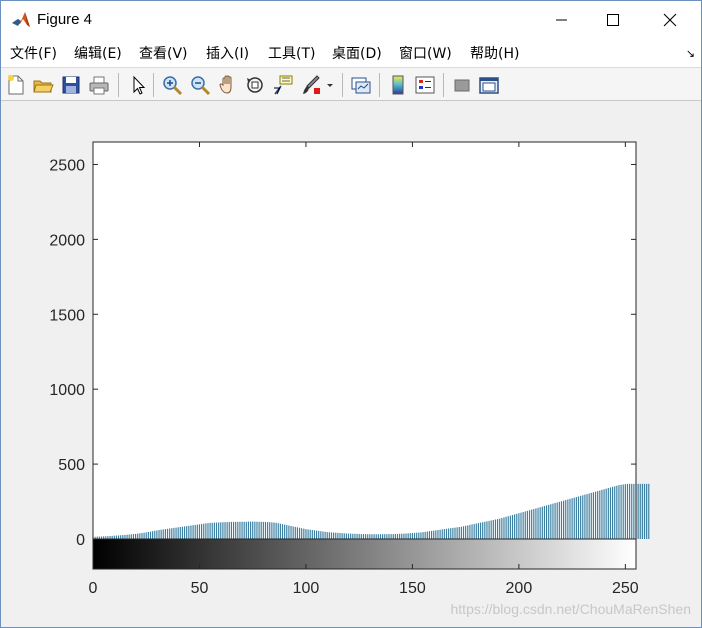 The width and height of the screenshot is (702, 628). I want to click on insert-legend-icon, so click(425, 85).